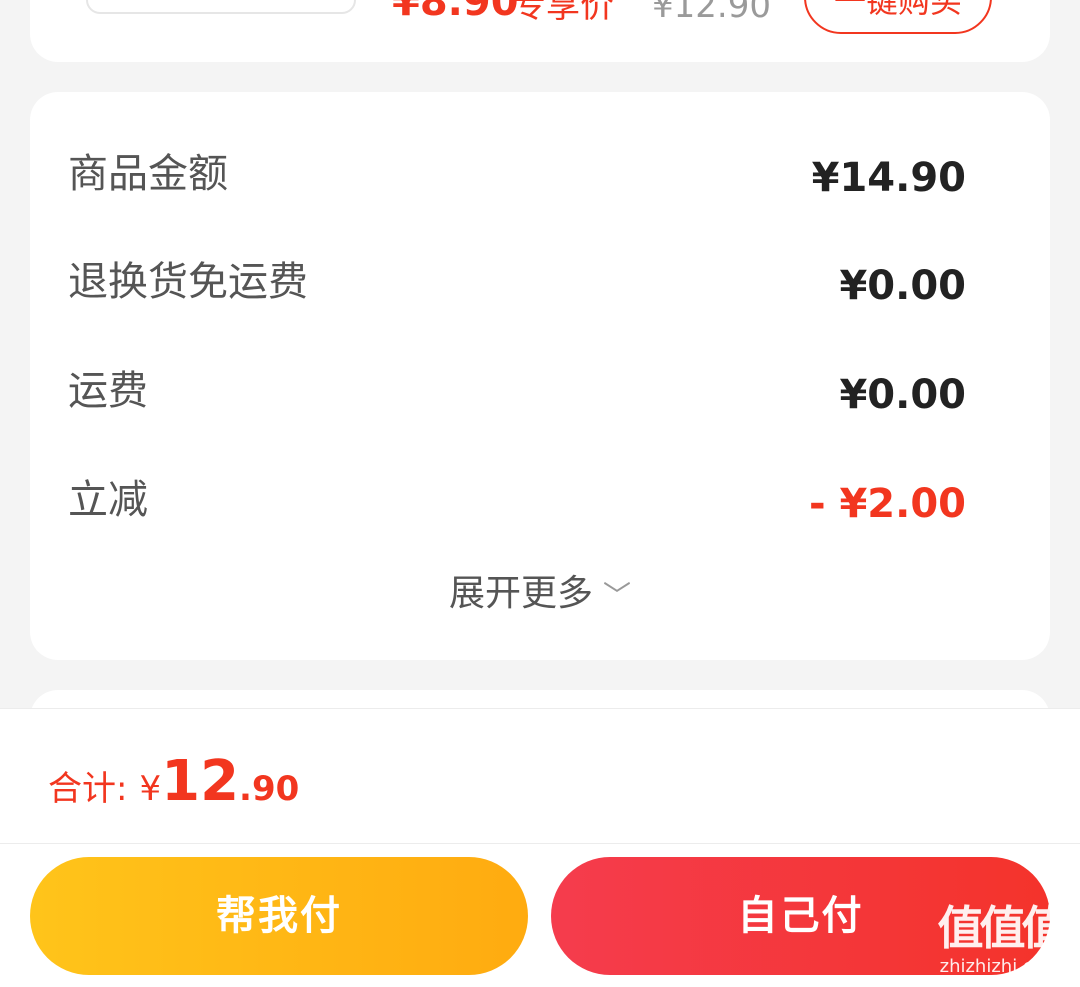  Describe the element at coordinates (108, 391) in the screenshot. I see `summary-label: 运费` at that location.